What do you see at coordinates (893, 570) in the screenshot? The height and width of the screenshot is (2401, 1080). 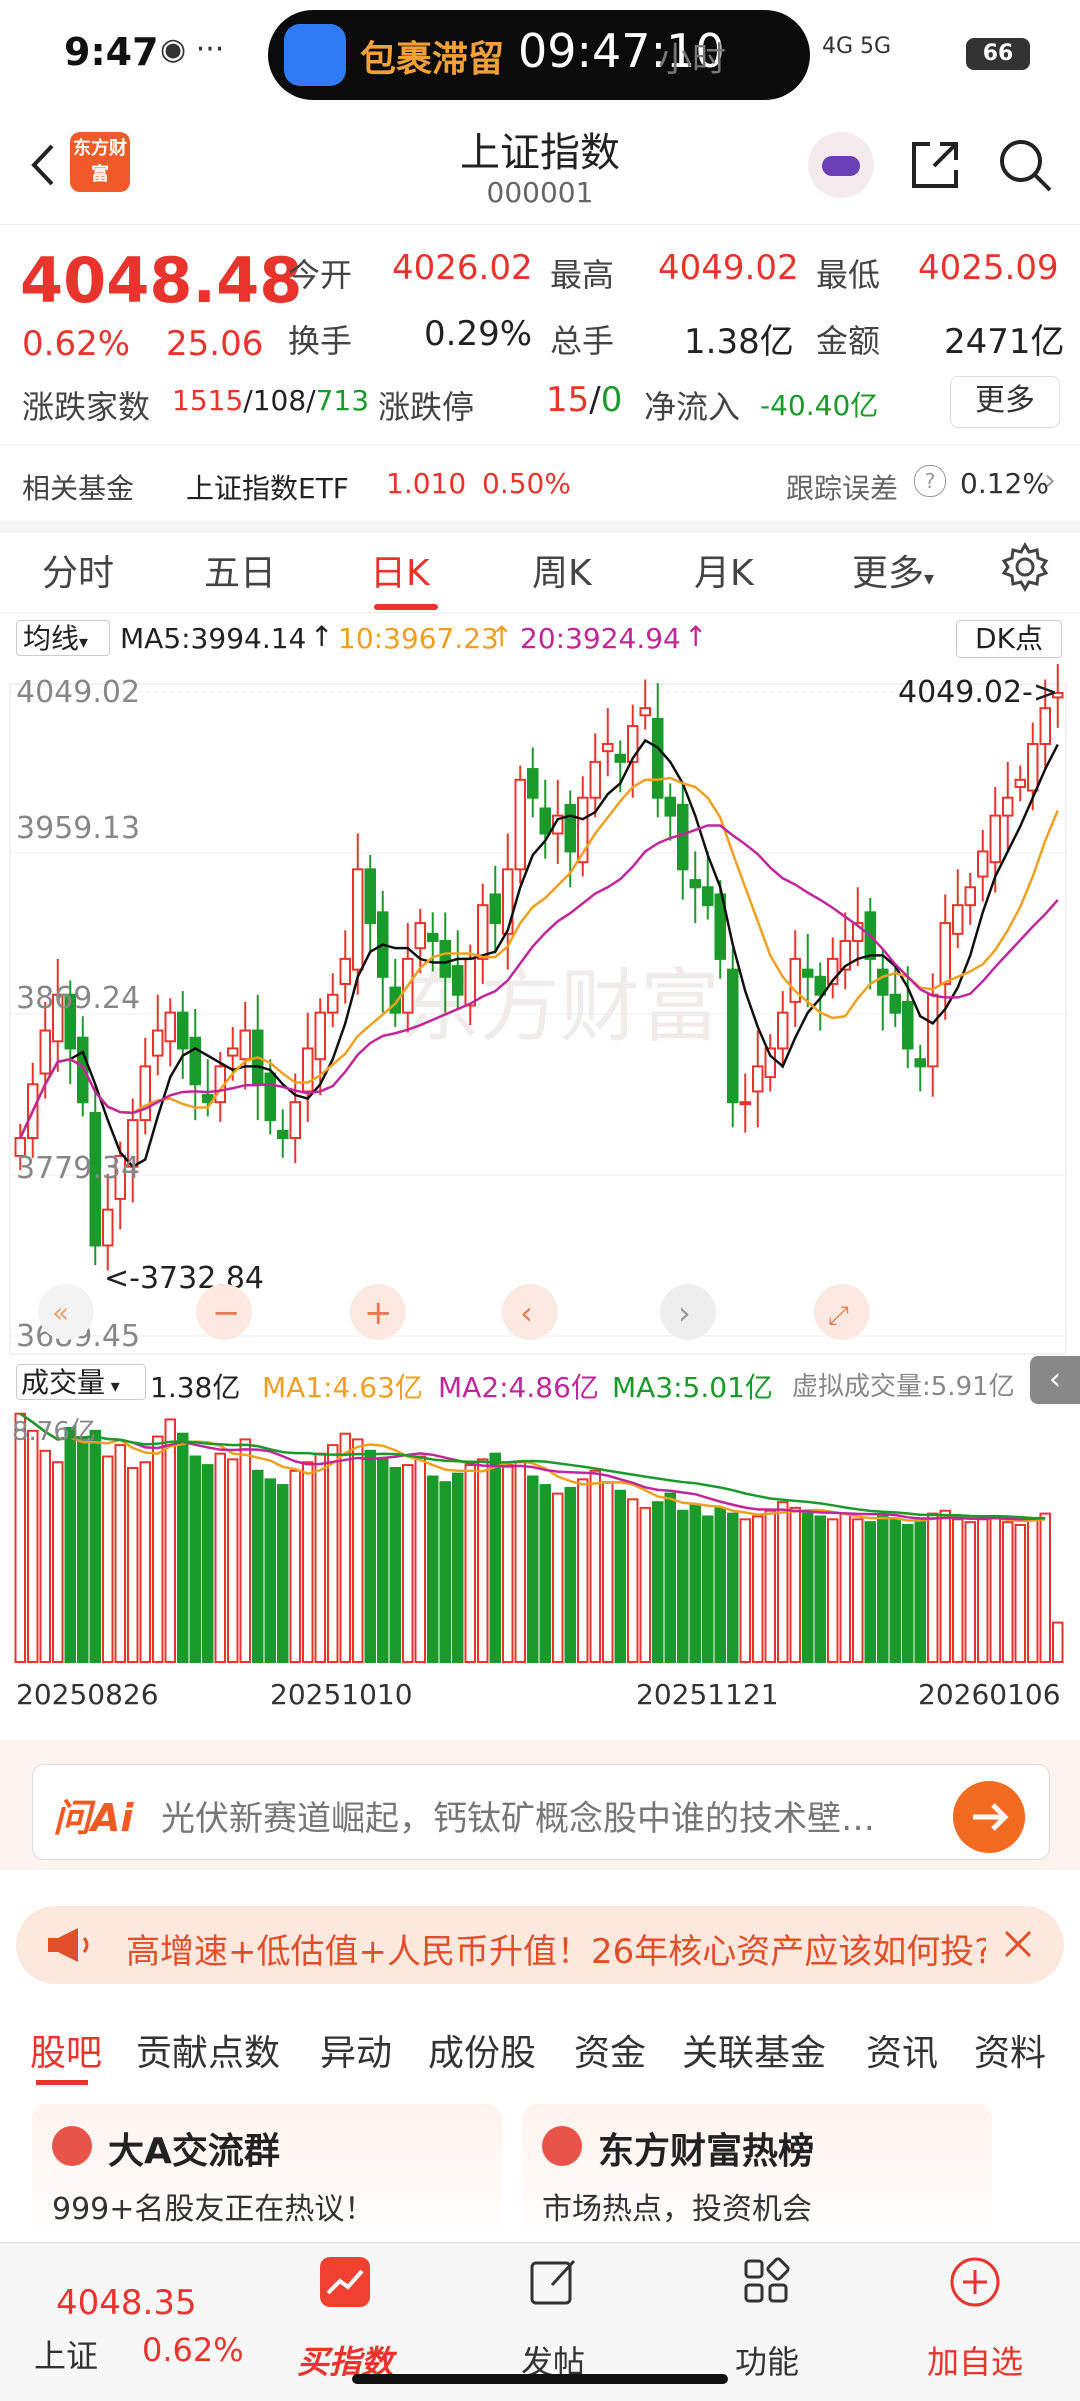 I see `tab-more: 更多▾` at bounding box center [893, 570].